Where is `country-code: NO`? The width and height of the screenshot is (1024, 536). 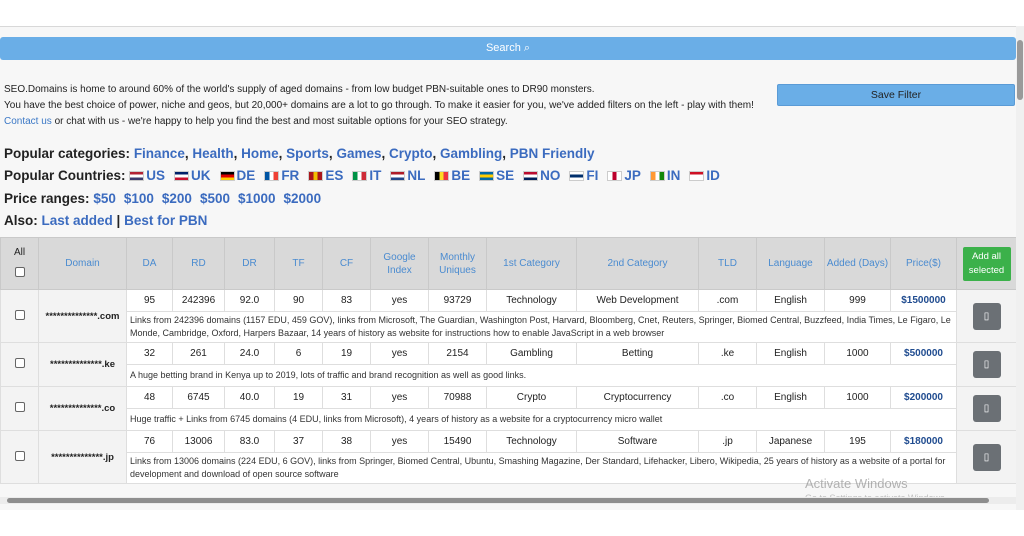
country-code: NO is located at coordinates (550, 175).